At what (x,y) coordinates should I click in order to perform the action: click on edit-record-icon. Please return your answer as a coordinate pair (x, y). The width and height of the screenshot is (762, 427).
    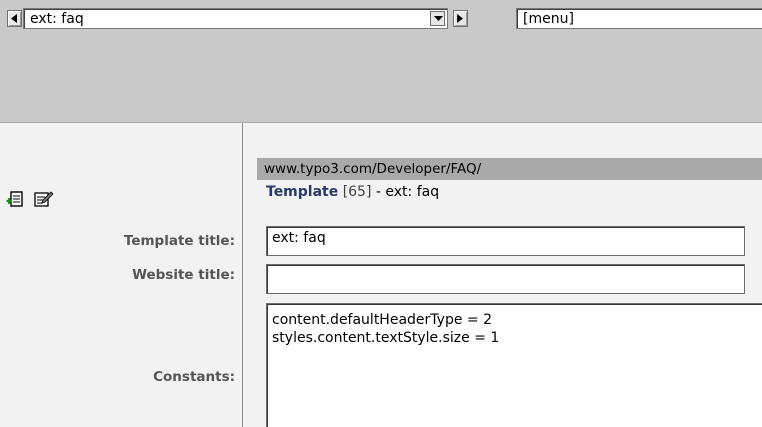
    Looking at the image, I should click on (44, 199).